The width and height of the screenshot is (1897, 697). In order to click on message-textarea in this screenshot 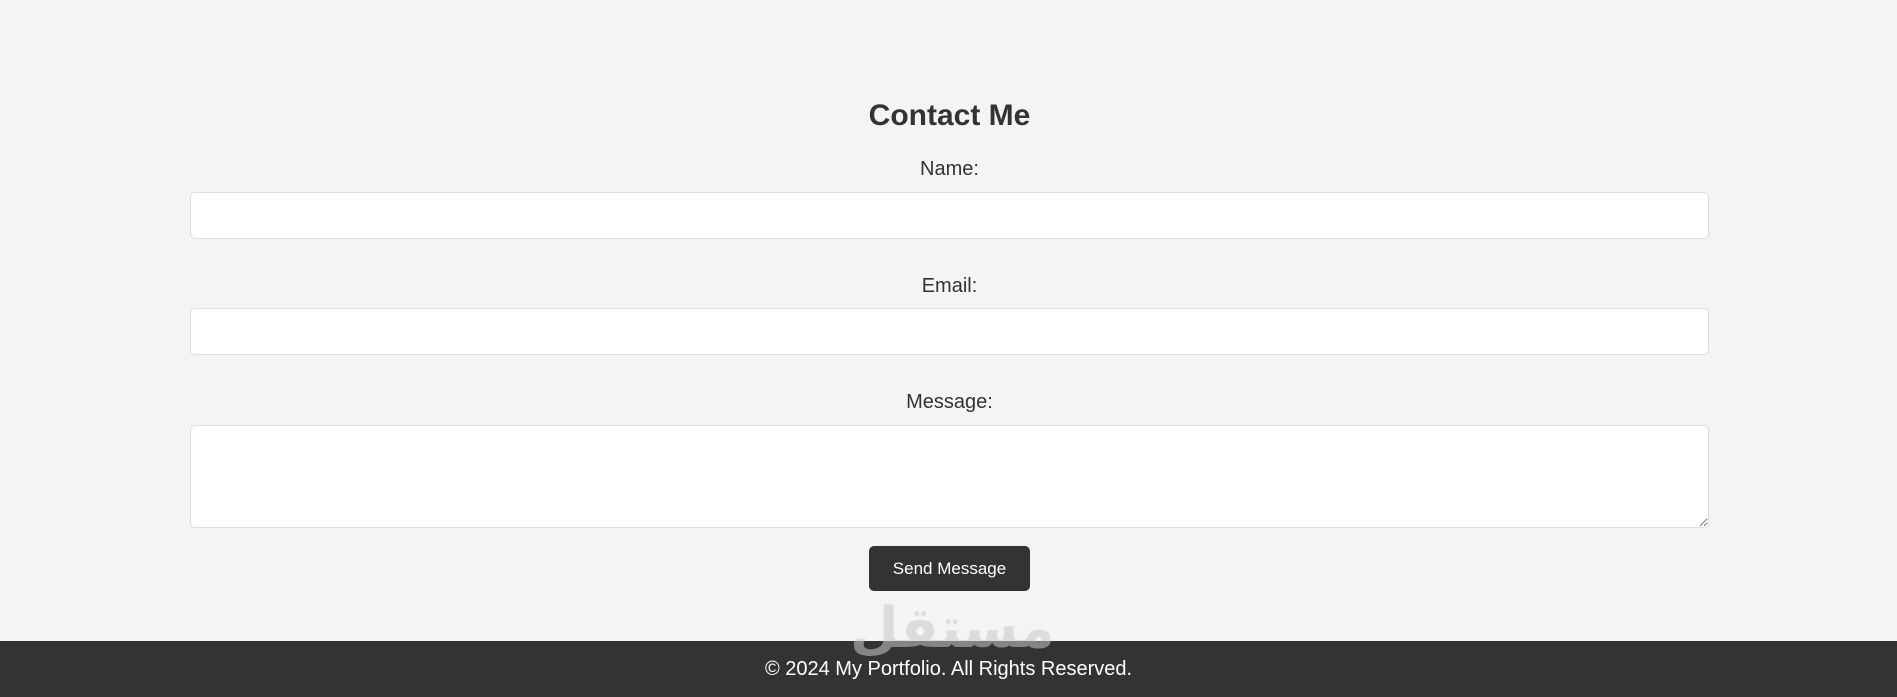, I will do `click(949, 476)`.